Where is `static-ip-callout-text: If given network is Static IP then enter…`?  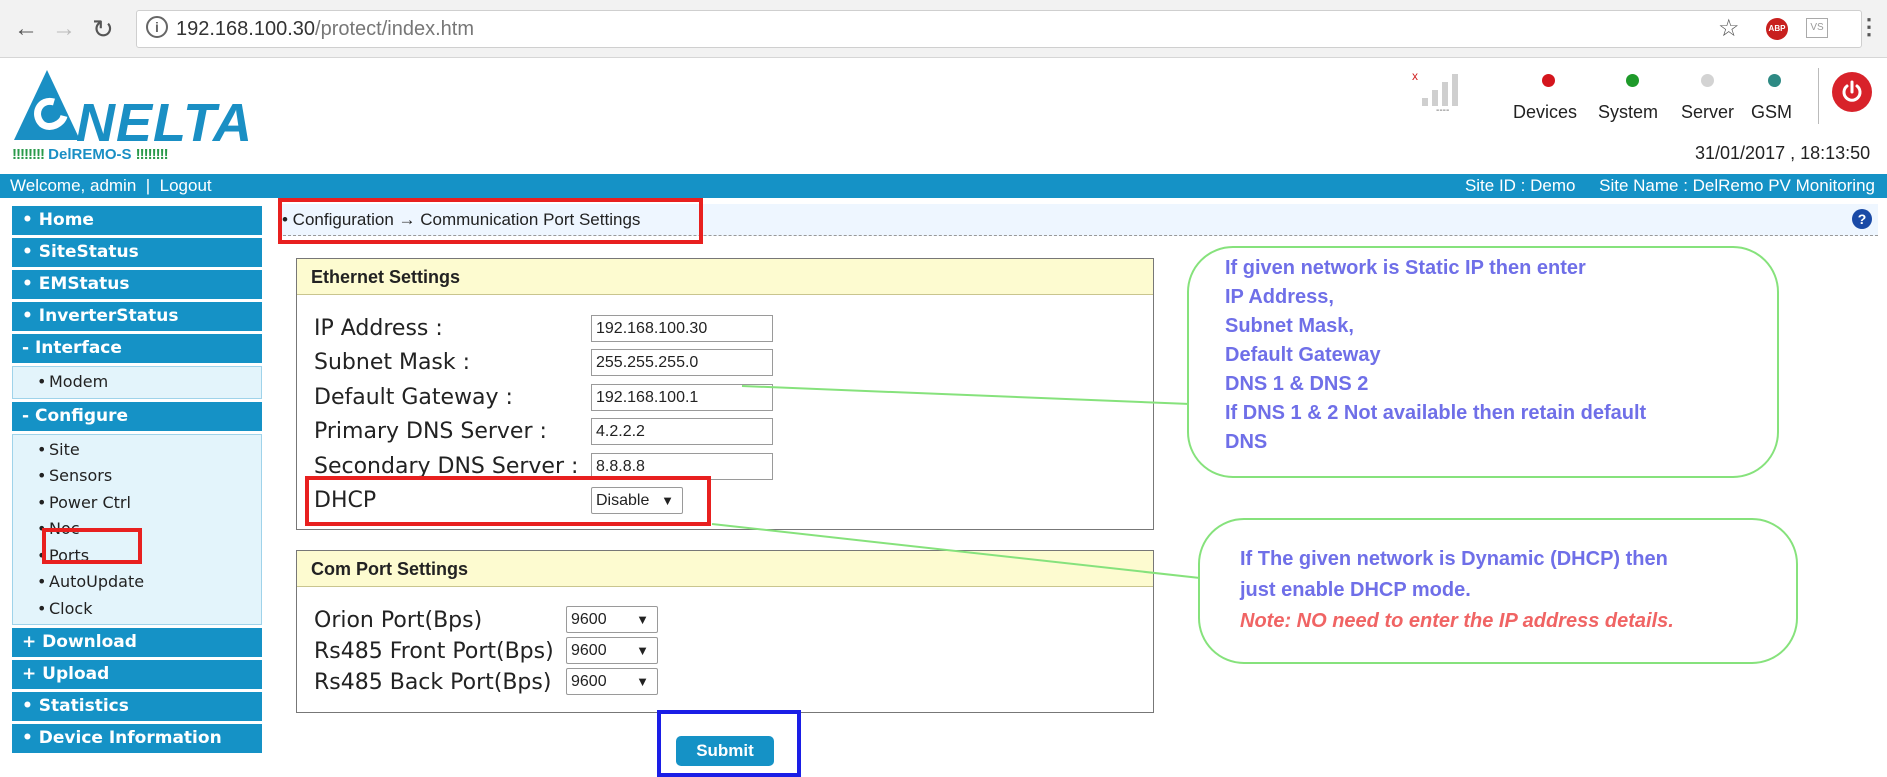 static-ip-callout-text: If given network is Static IP then enter… is located at coordinates (1436, 355).